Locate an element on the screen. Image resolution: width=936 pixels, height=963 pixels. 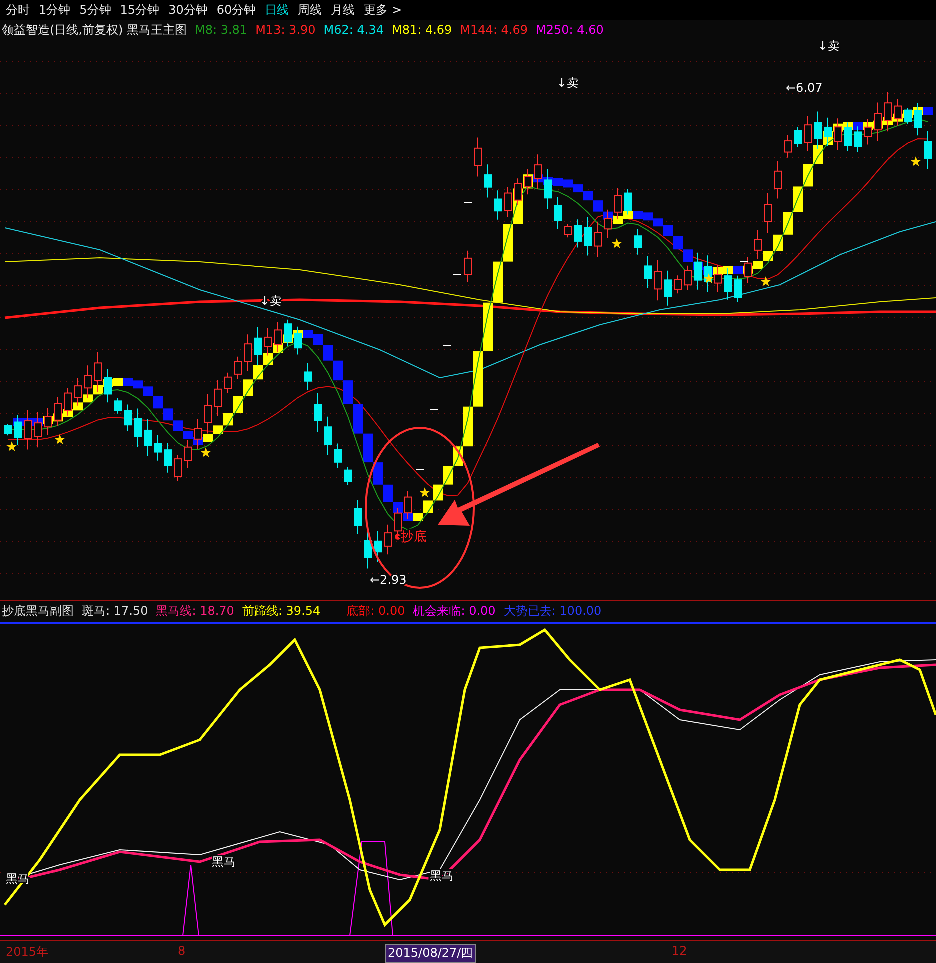
moving-average-legend: M13: 3.90 is located at coordinates (286, 30).